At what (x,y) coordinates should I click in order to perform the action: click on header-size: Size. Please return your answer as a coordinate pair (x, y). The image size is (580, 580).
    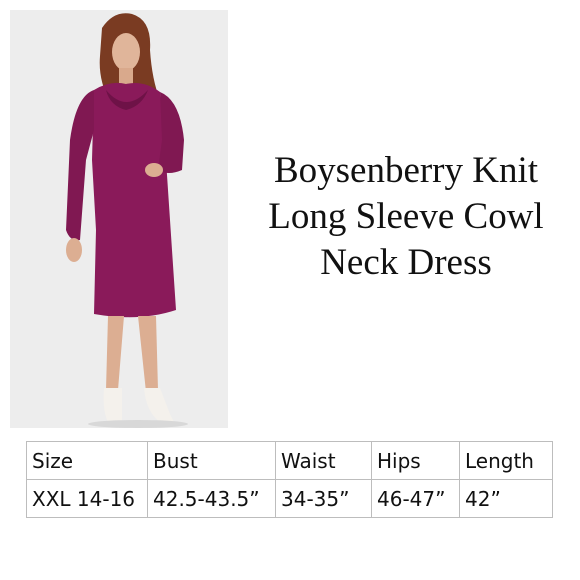
    Looking at the image, I should click on (87, 460).